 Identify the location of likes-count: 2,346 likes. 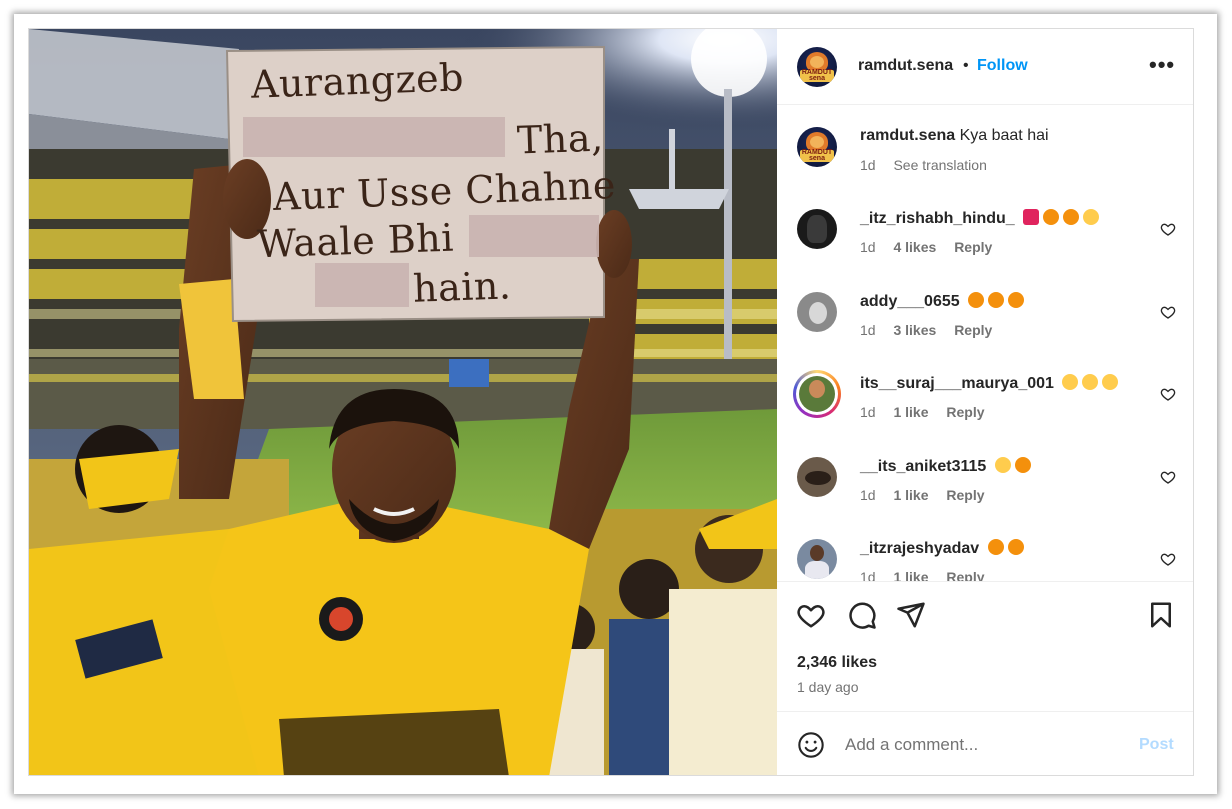
(837, 663).